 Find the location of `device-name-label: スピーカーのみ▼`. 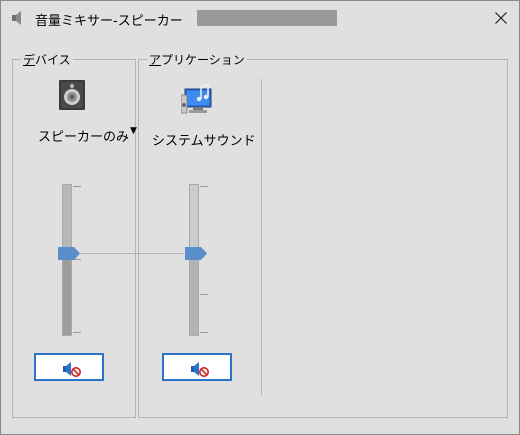

device-name-label: スピーカーのみ▼ is located at coordinates (87, 135).